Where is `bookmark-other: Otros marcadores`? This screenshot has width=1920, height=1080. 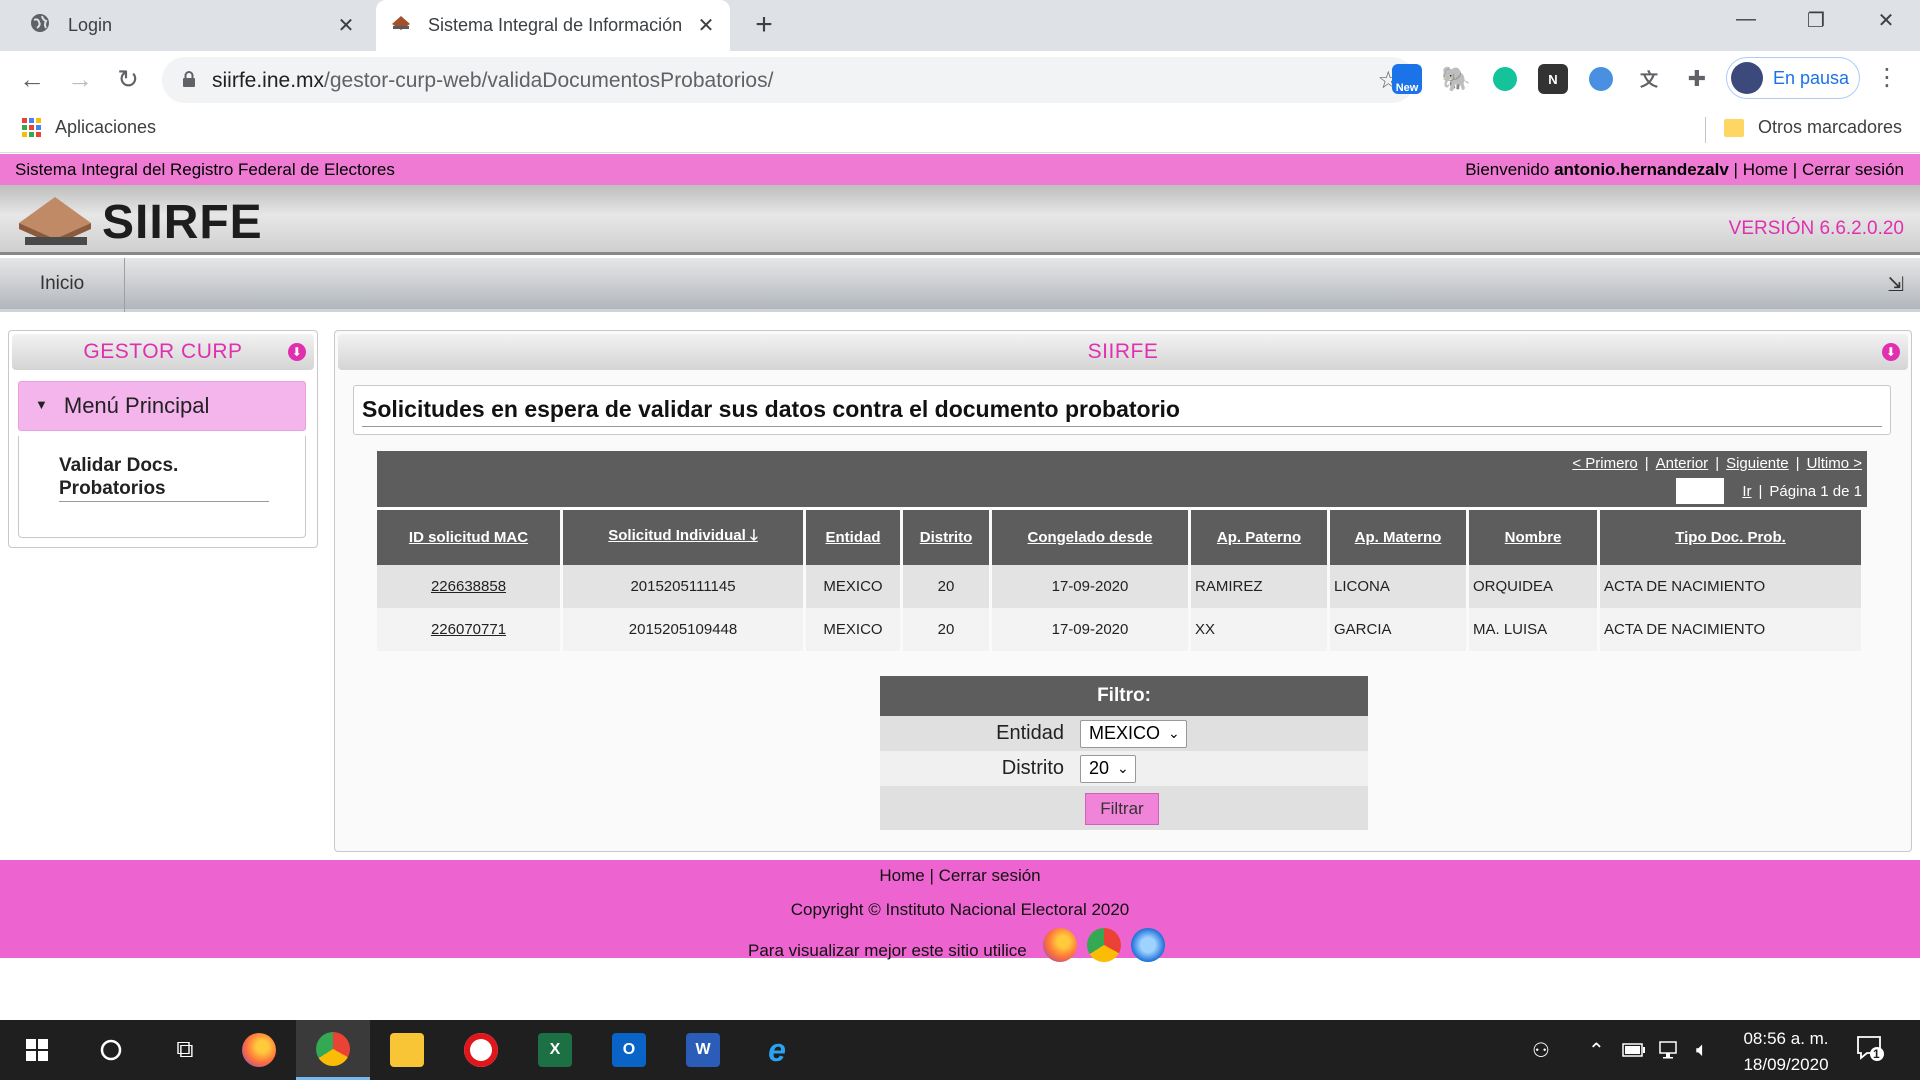 bookmark-other: Otros marcadores is located at coordinates (1813, 127).